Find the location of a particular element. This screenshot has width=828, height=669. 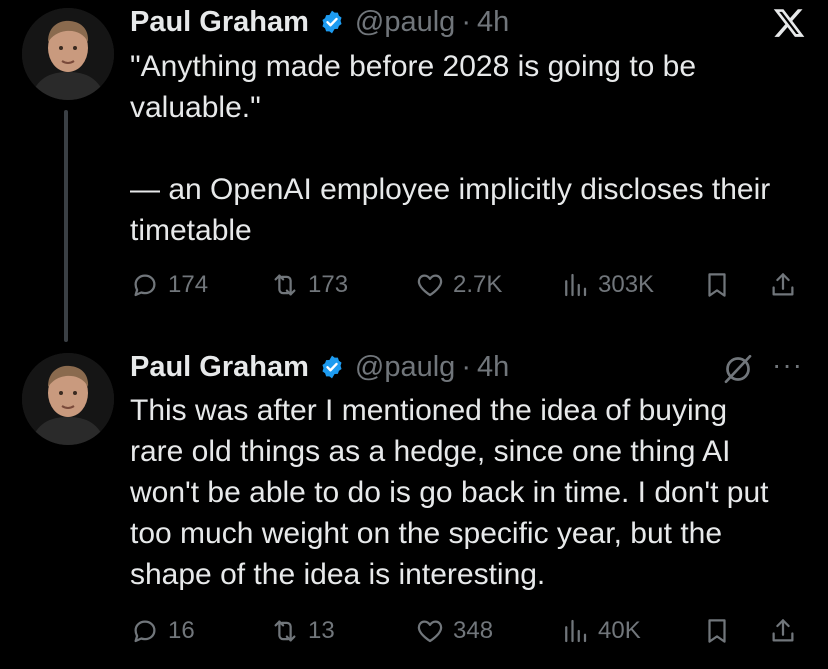

views-count: 303K is located at coordinates (626, 284).